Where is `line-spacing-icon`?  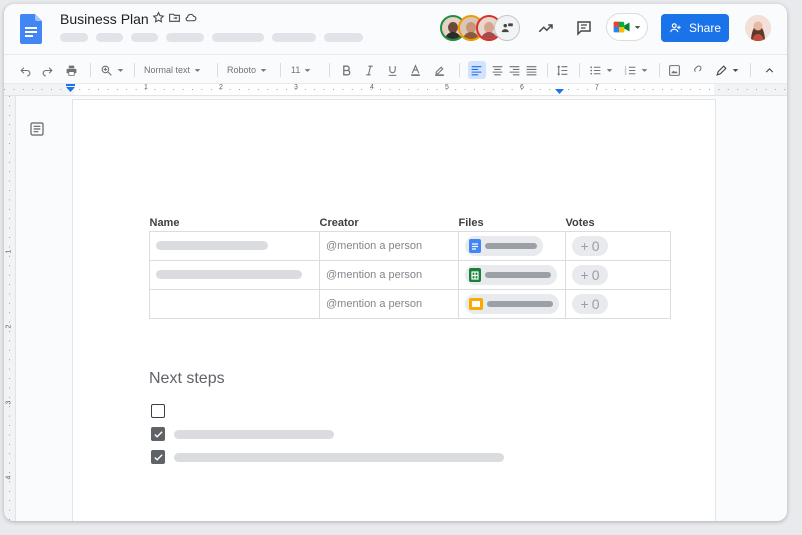
line-spacing-icon is located at coordinates (562, 70).